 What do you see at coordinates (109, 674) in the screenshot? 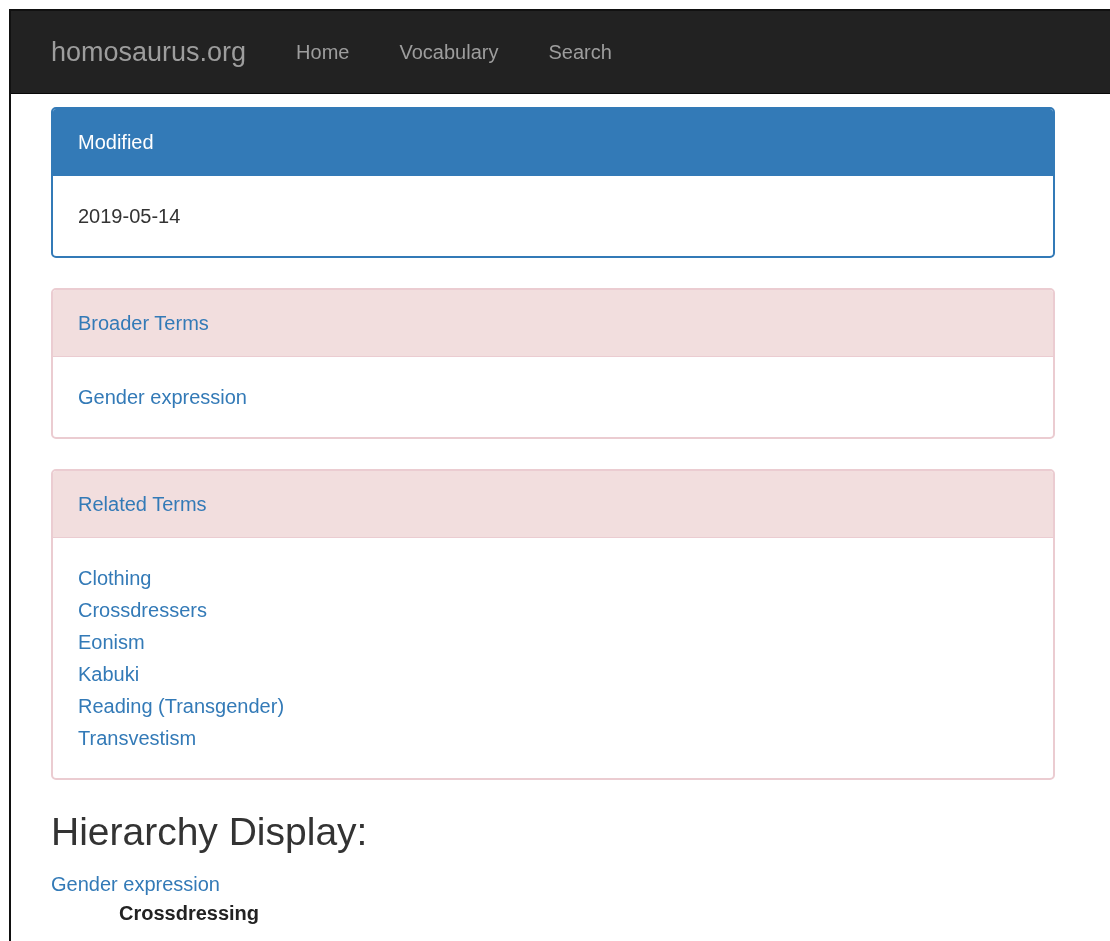
I see `term-link: Kabuki` at bounding box center [109, 674].